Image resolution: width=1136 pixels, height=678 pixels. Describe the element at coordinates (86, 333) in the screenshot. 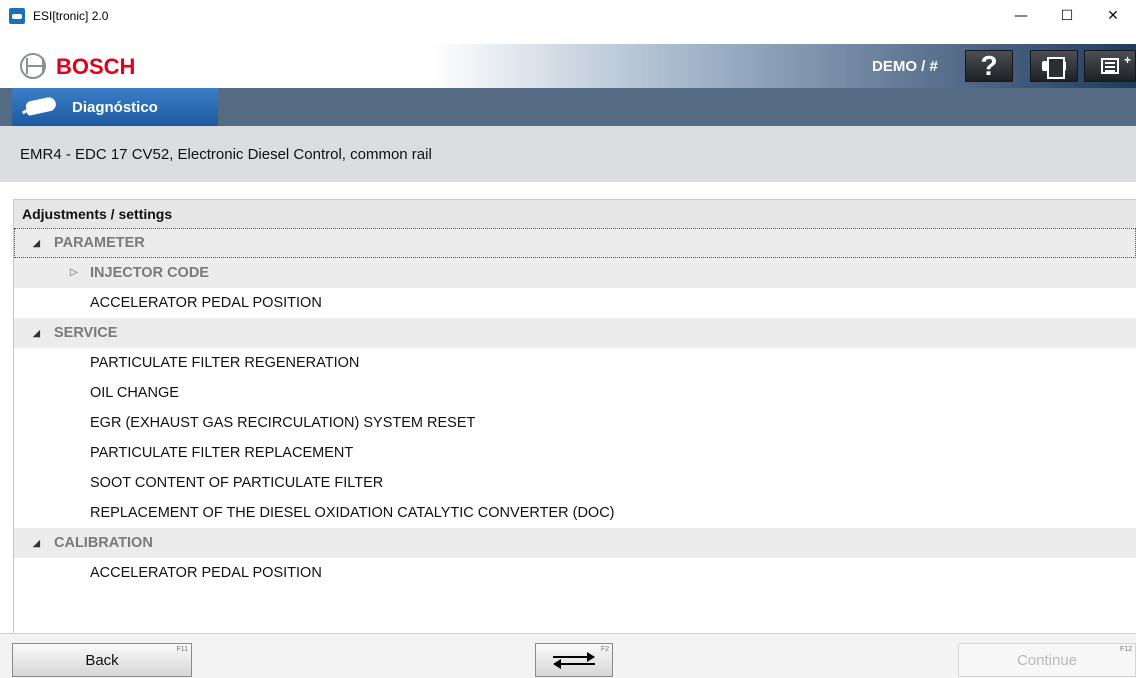

I see `tree-group-label: SERVICE` at that location.